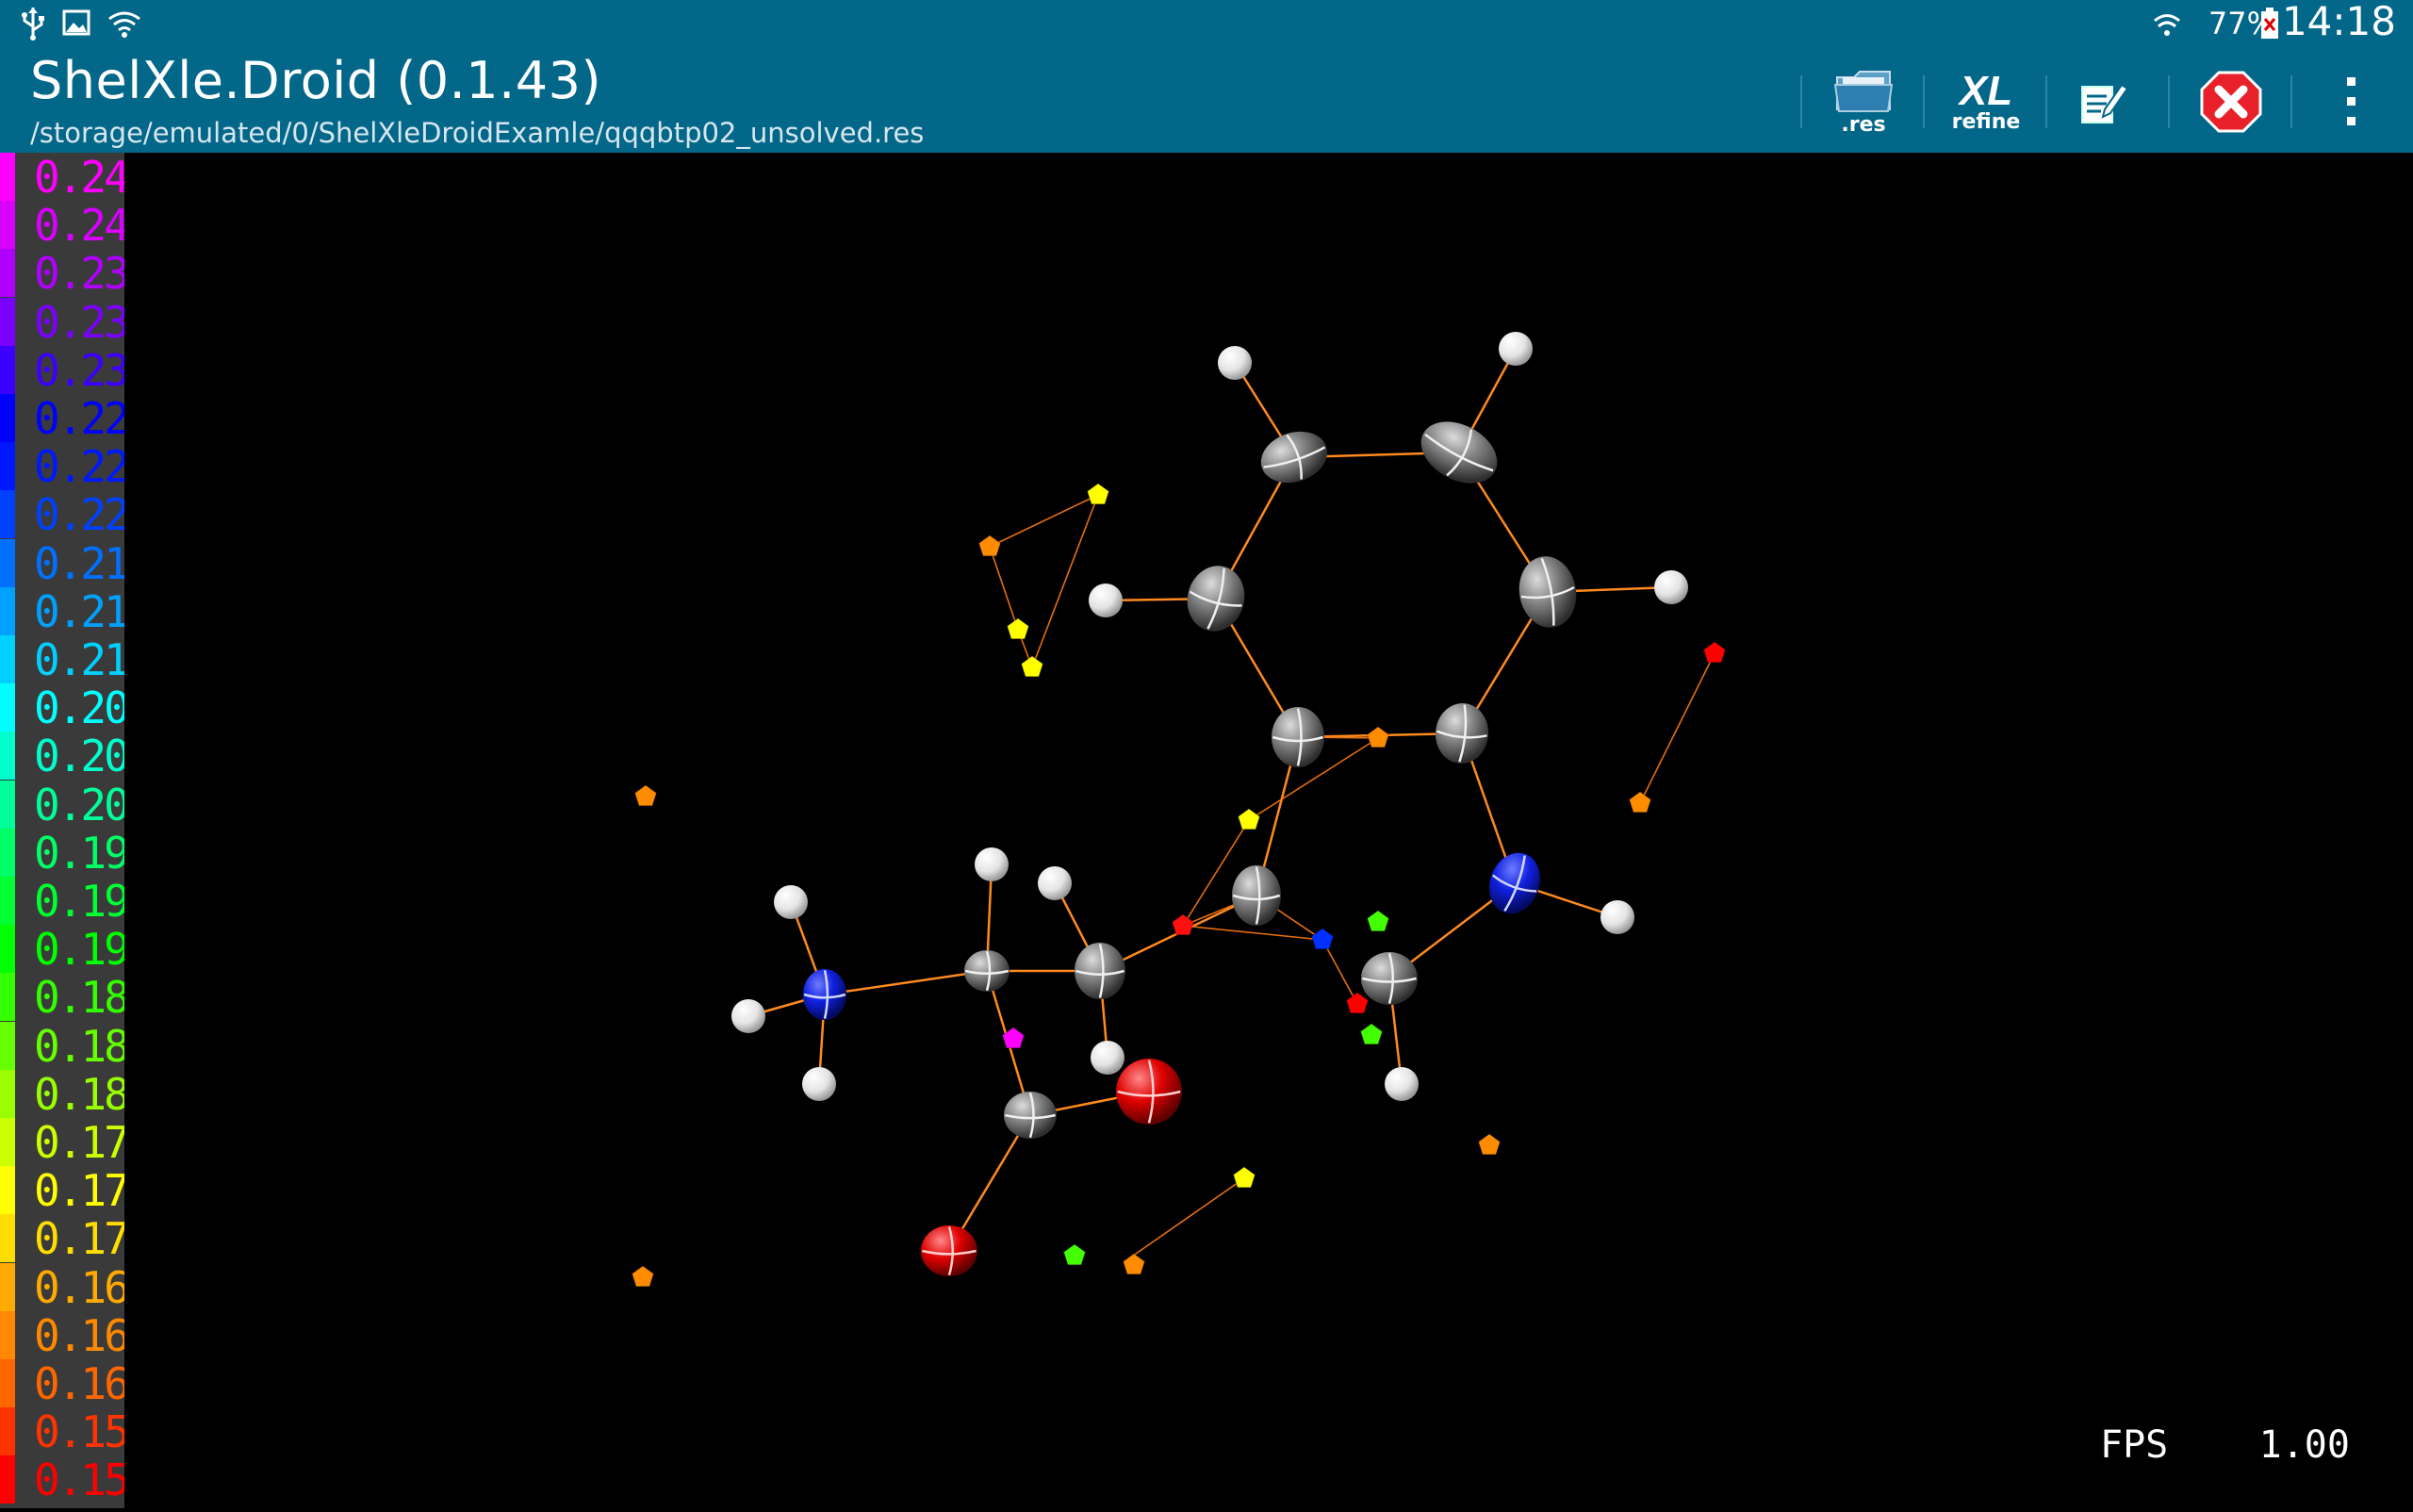 The image size is (2413, 1512). I want to click on more-vert-icon, so click(2352, 101).